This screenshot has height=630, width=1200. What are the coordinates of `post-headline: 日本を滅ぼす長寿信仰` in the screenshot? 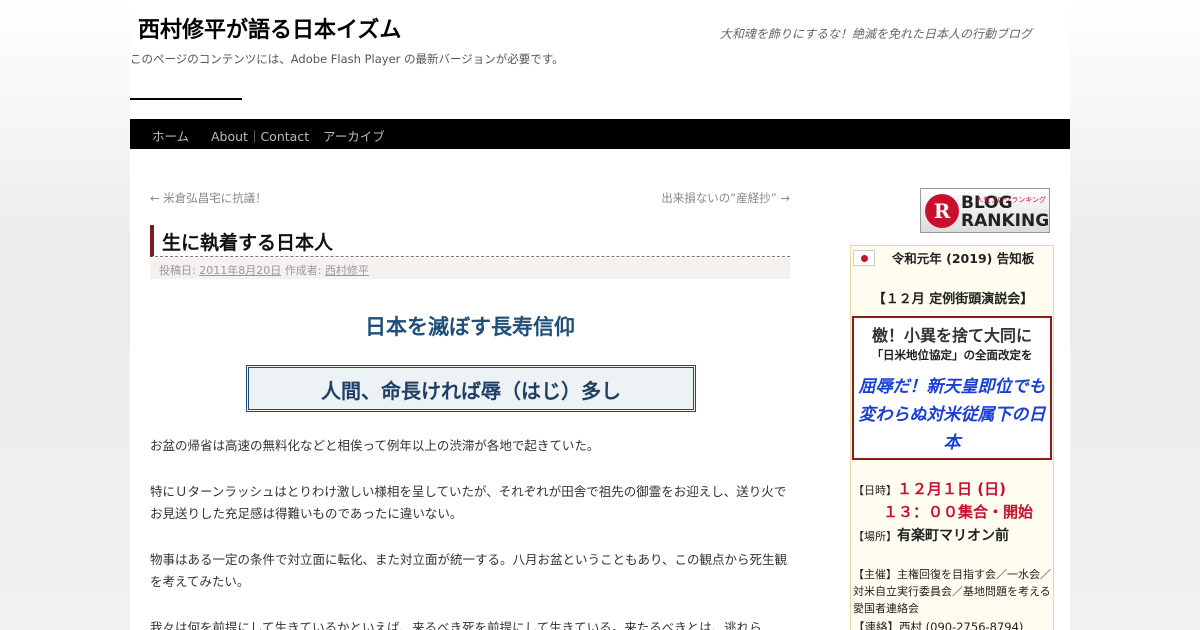 It's located at (470, 327).